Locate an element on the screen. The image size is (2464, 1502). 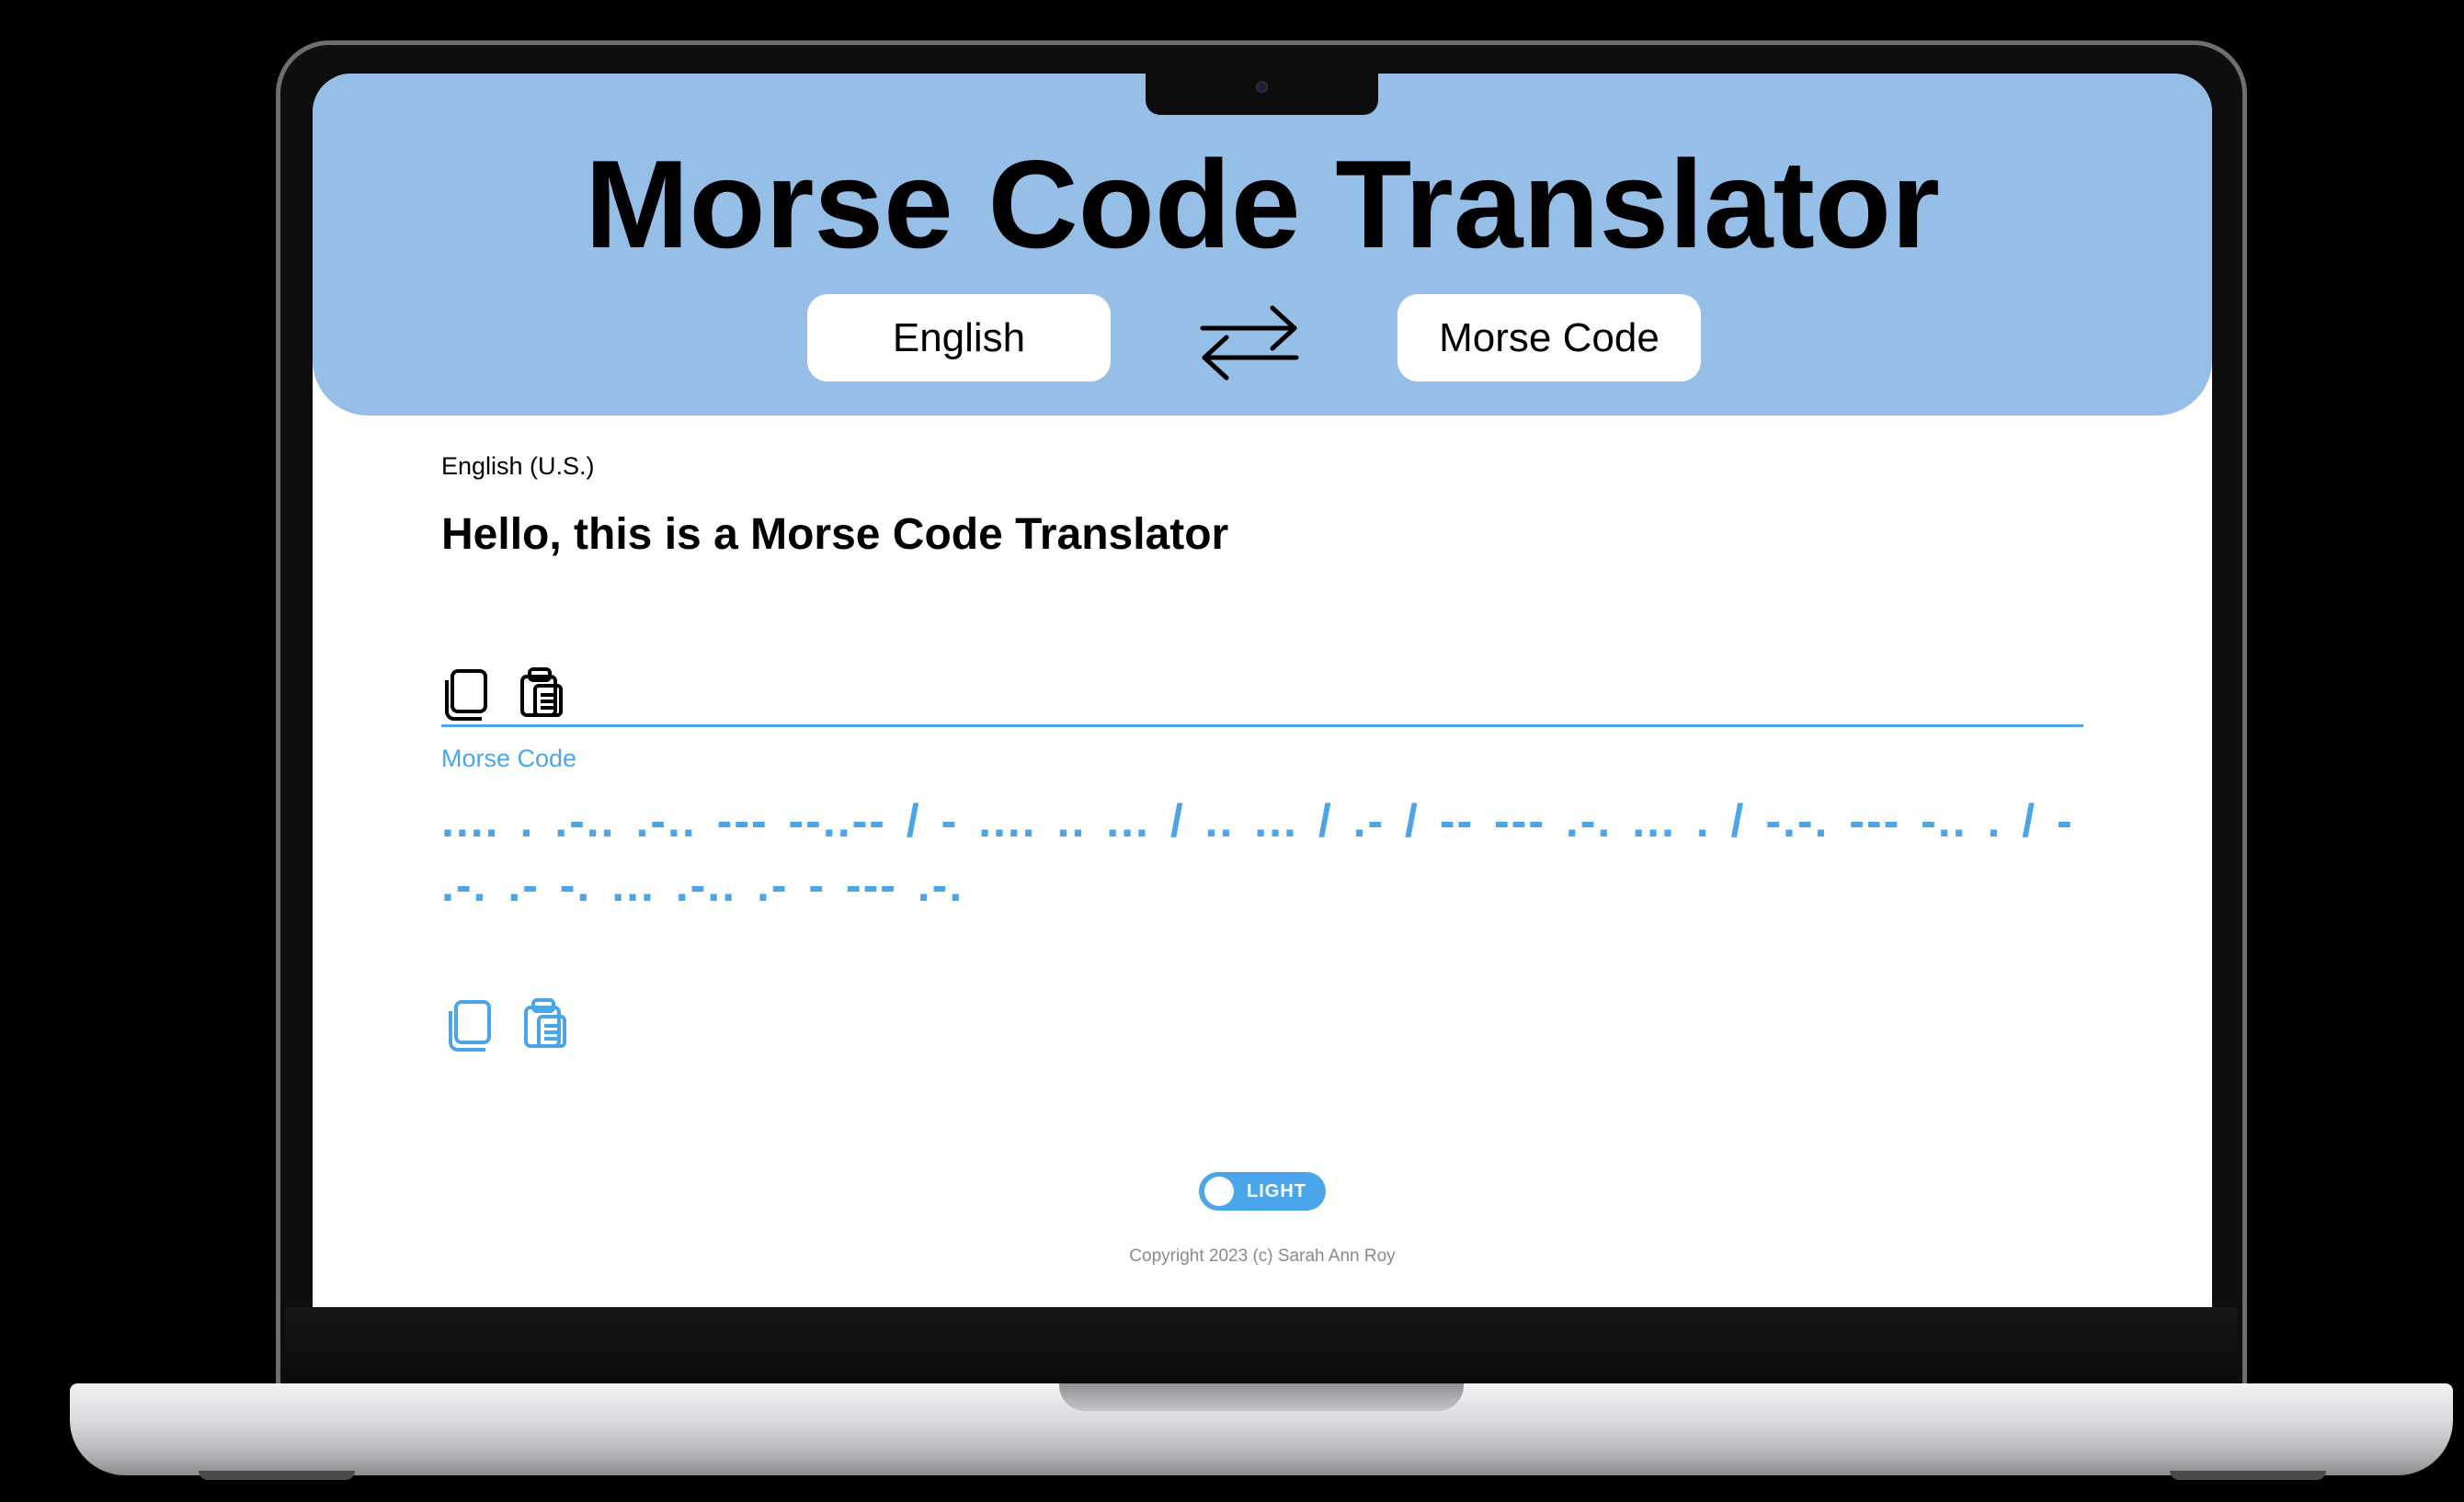
copy-icon is located at coordinates (467, 694).